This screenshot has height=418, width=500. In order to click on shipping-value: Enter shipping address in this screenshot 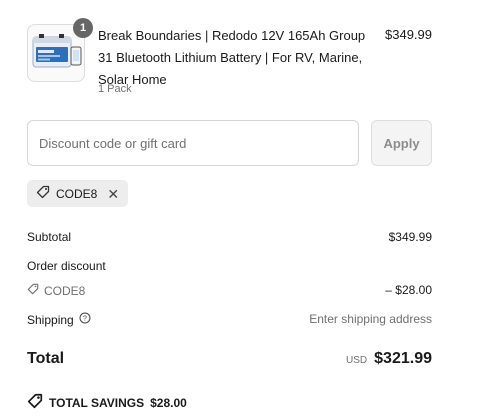, I will do `click(370, 319)`.